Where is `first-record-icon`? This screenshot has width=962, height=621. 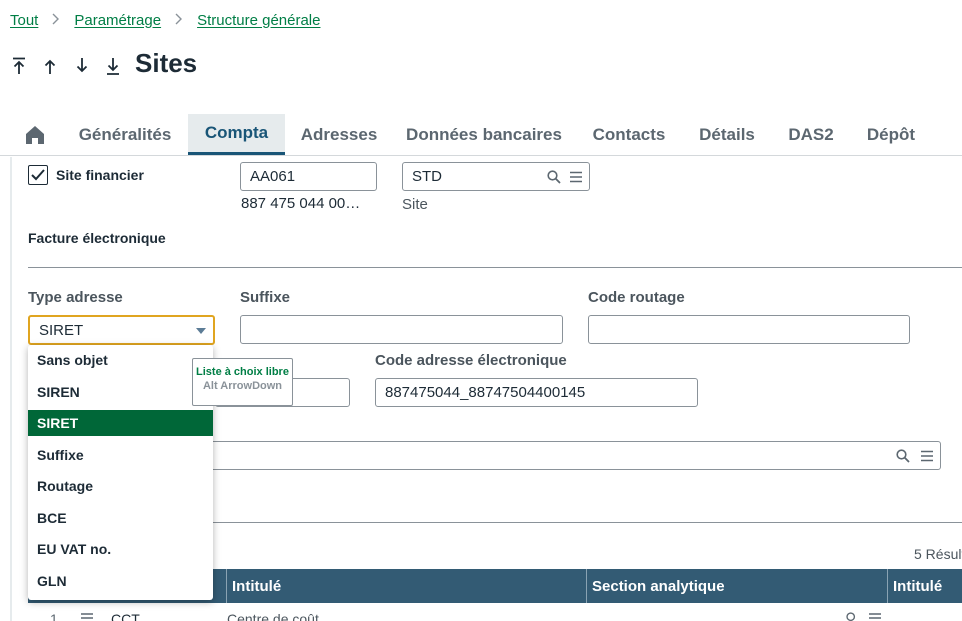
first-record-icon is located at coordinates (19, 66).